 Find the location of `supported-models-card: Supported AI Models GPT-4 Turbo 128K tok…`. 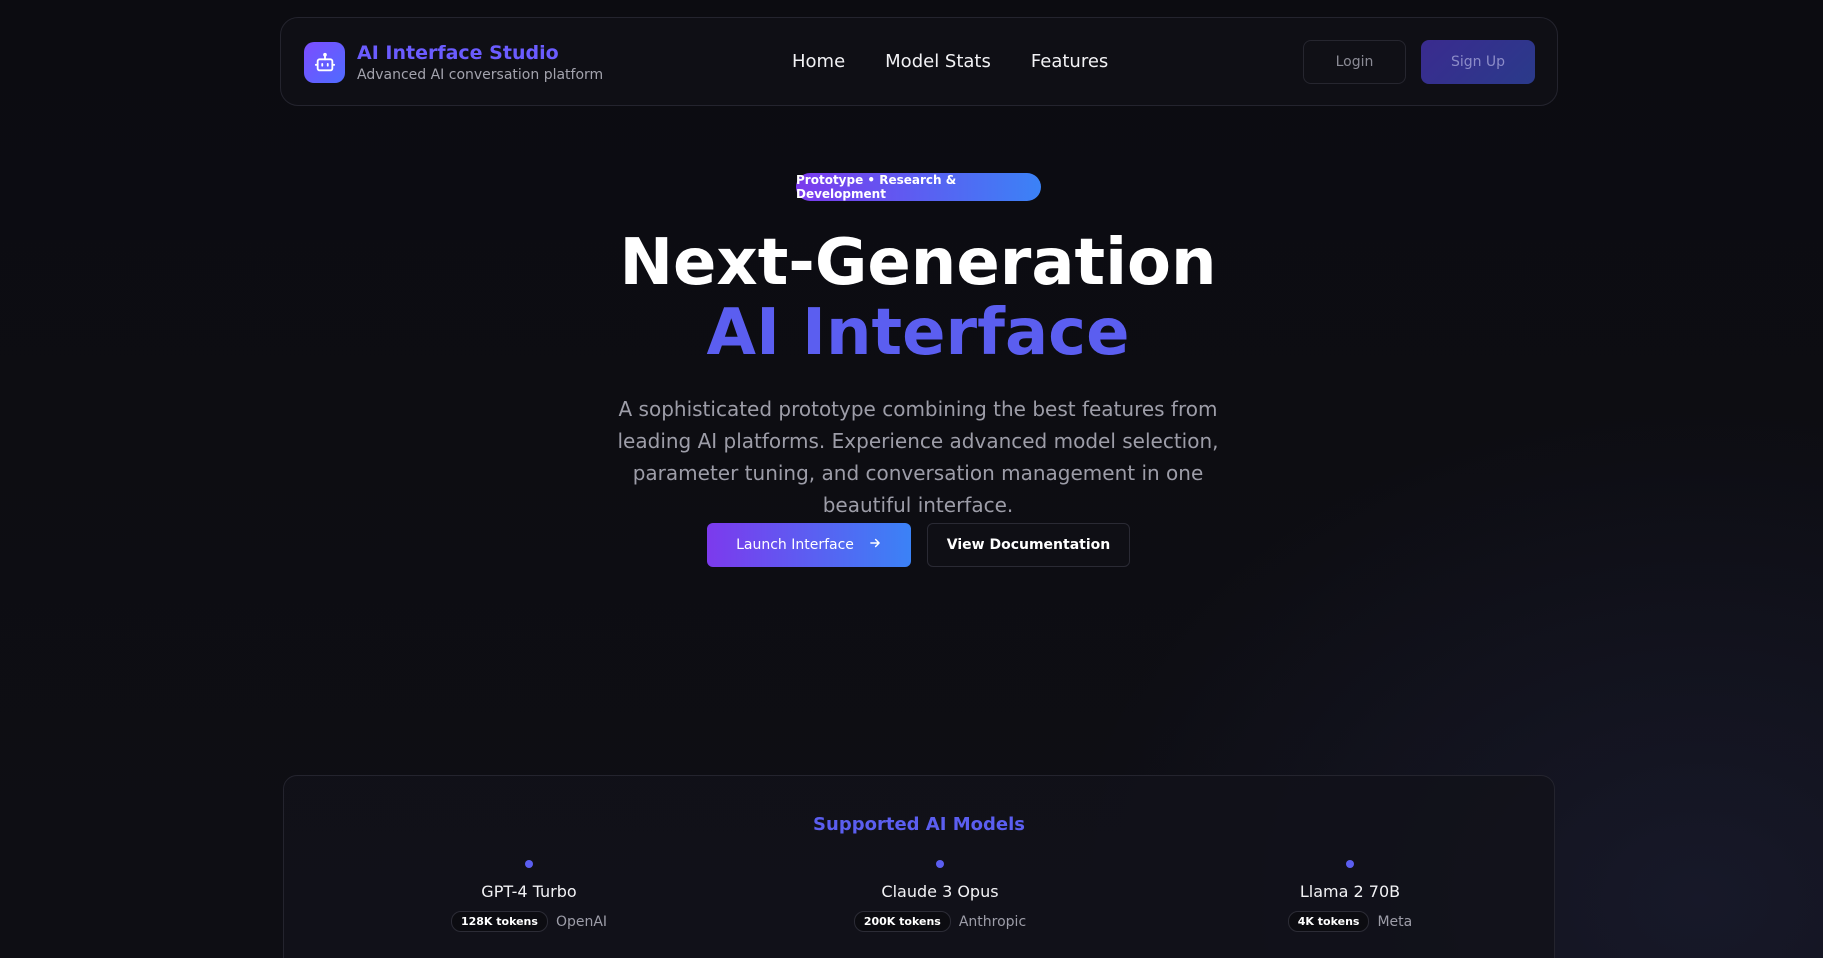

supported-models-card: Supported AI Models GPT-4 Turbo 128K tok… is located at coordinates (919, 866).